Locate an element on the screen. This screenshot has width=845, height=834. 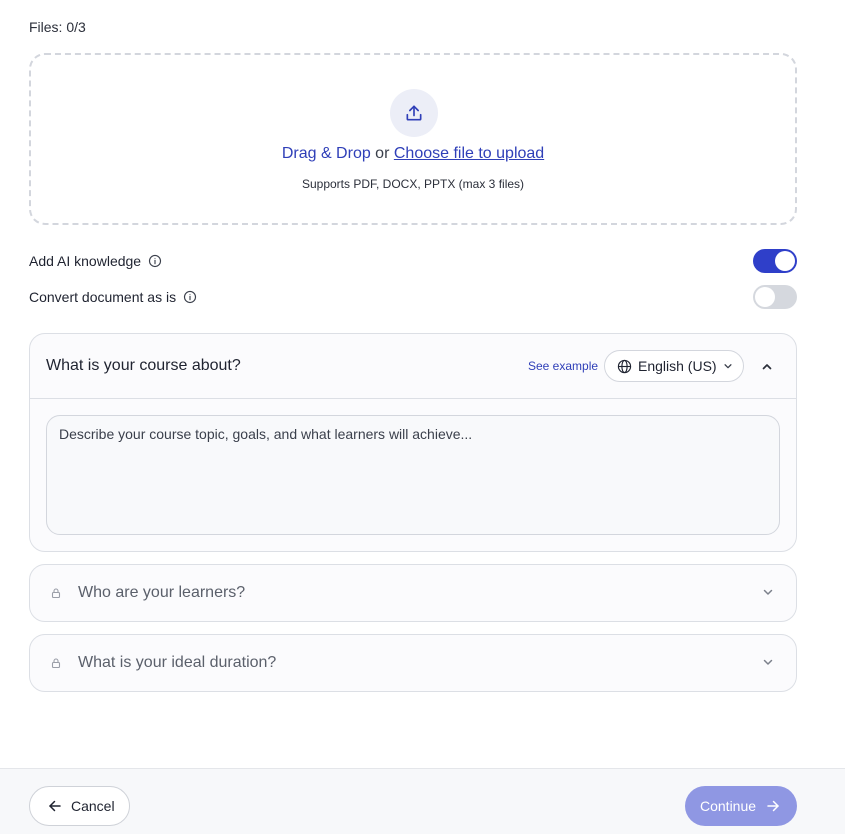
language-select: English (US) is located at coordinates (674, 366).